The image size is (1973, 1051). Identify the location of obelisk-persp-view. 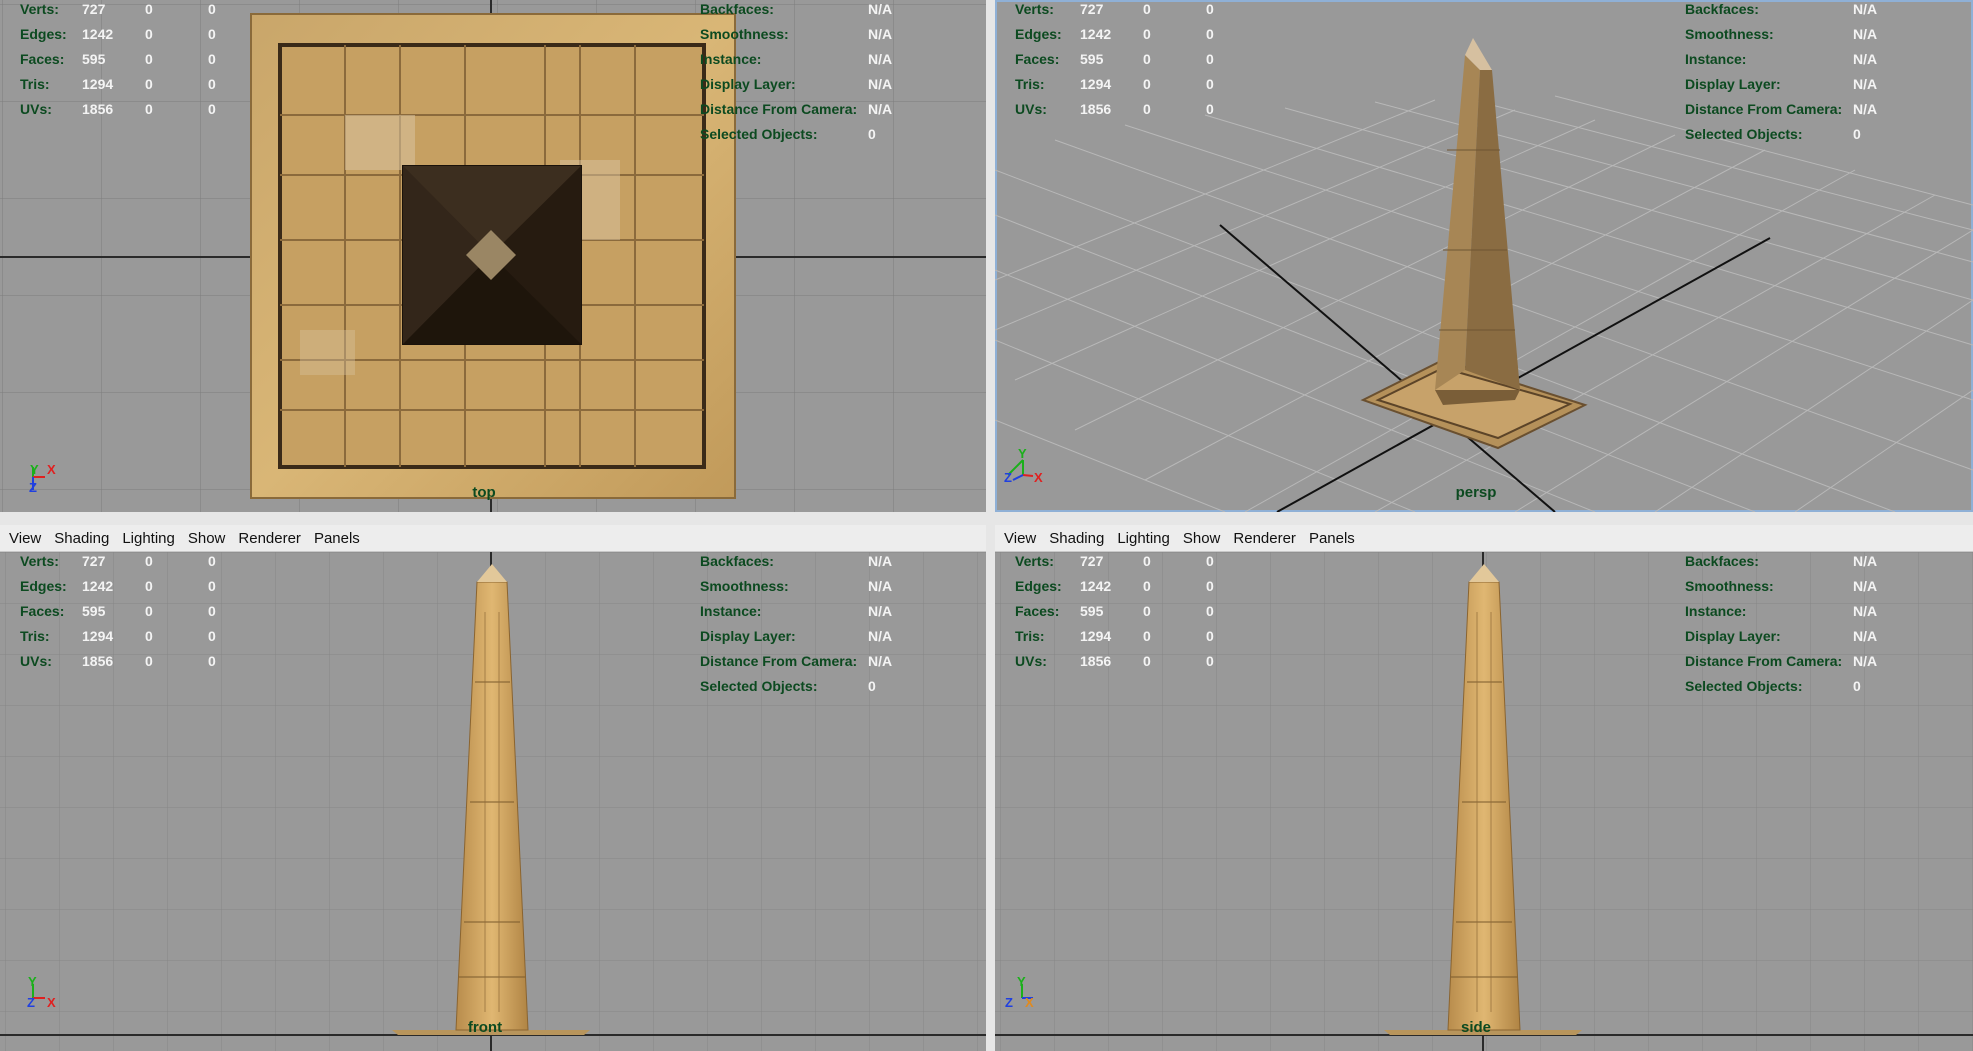
(1474, 244).